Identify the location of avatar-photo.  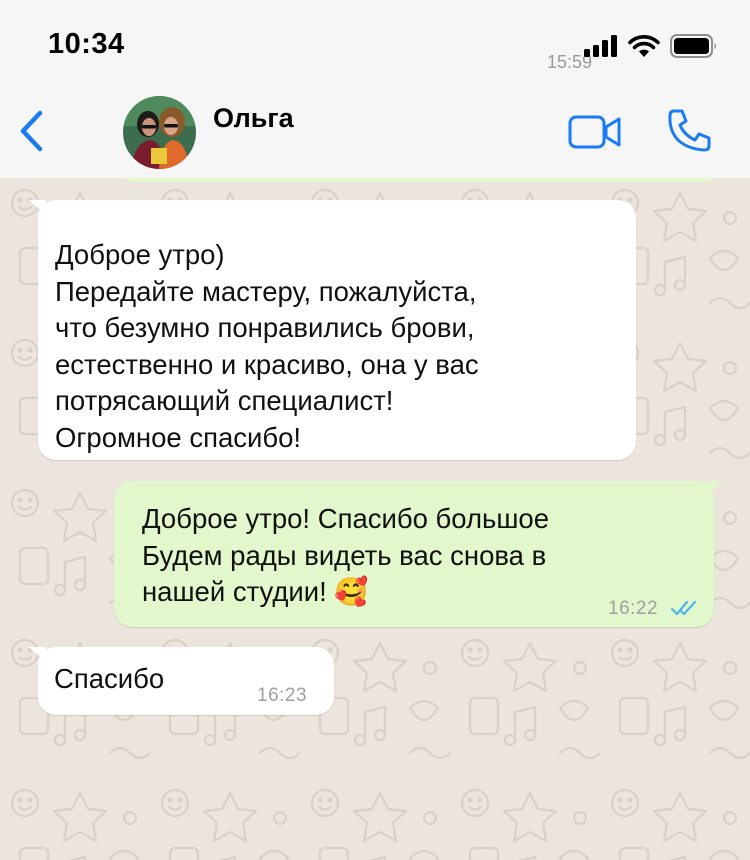
(159, 132).